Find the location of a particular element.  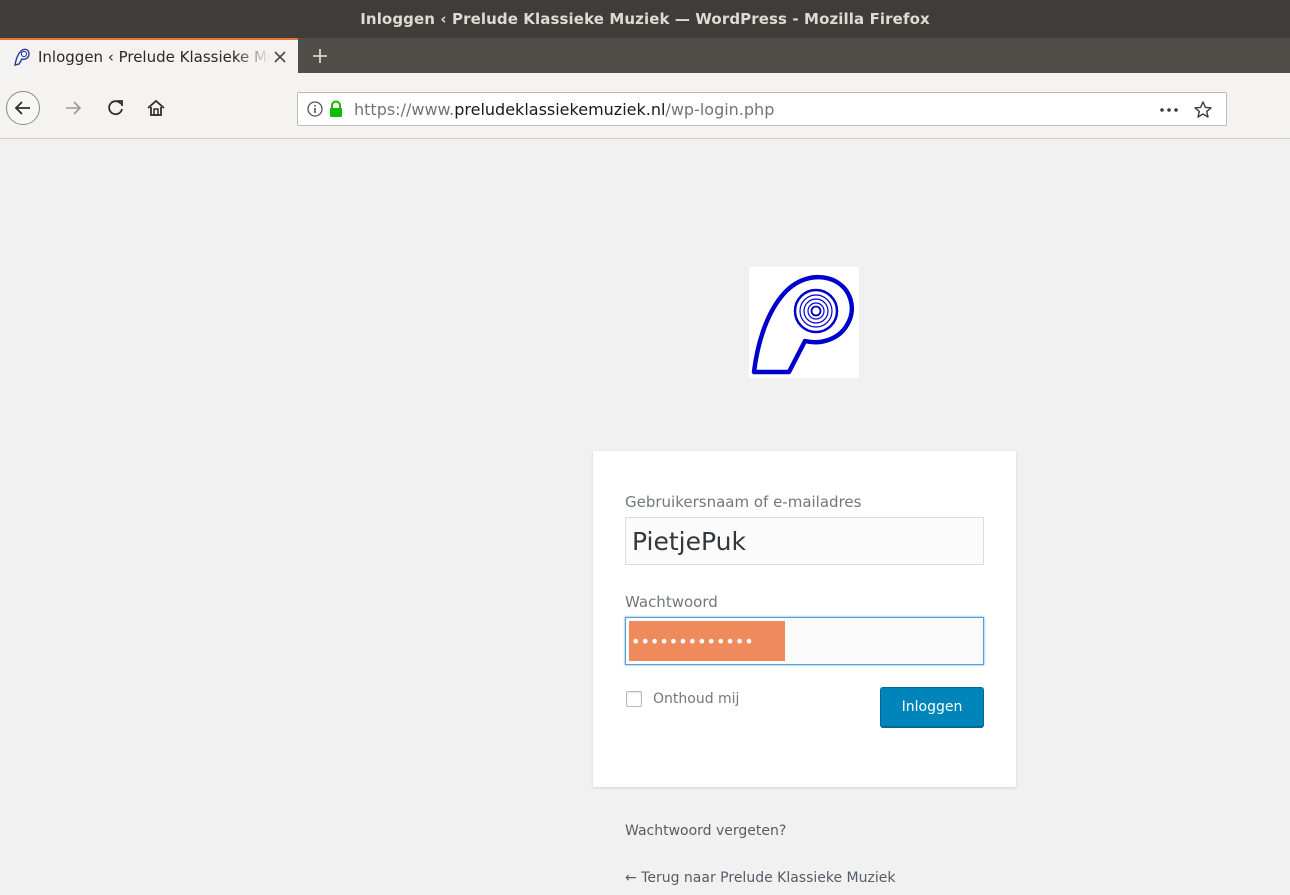

plus-icon is located at coordinates (320, 55).